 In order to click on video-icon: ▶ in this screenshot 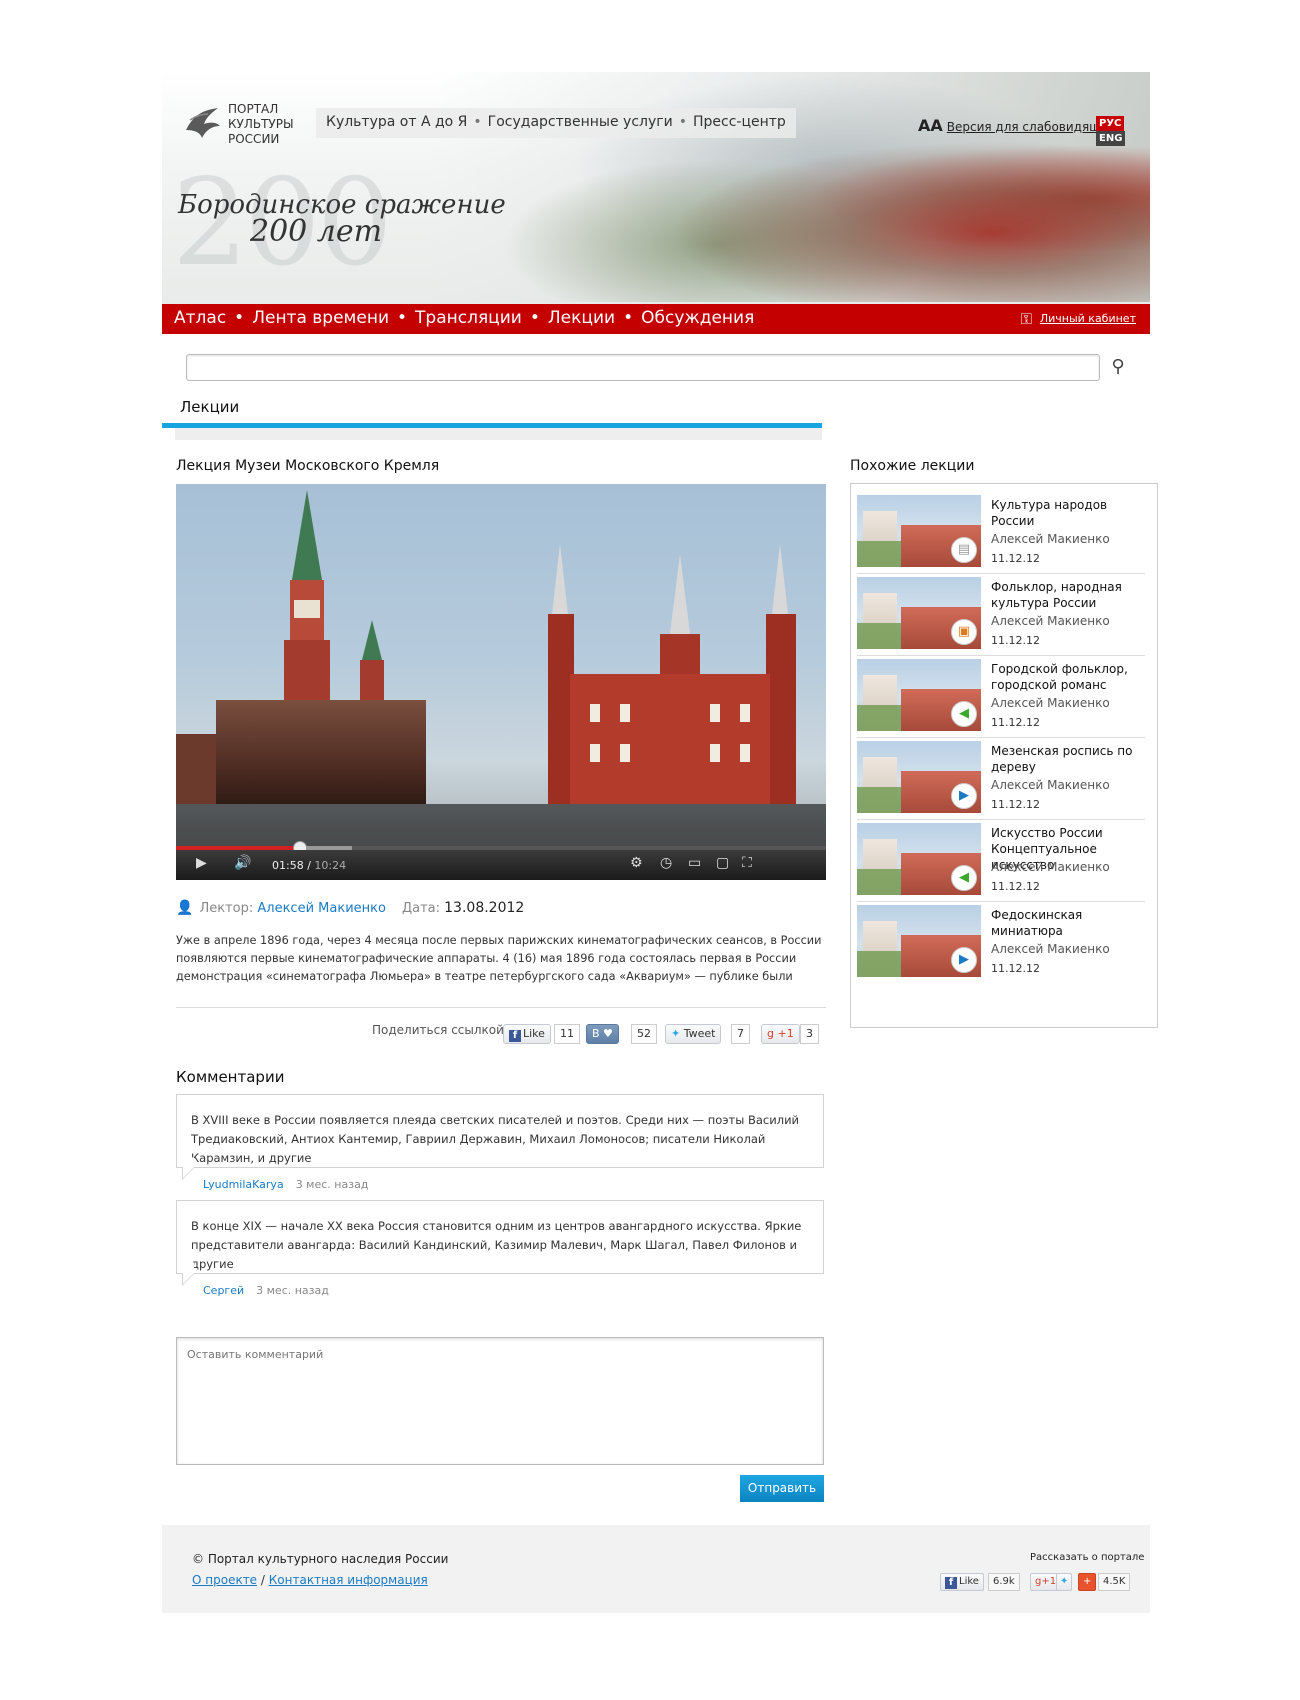, I will do `click(964, 960)`.